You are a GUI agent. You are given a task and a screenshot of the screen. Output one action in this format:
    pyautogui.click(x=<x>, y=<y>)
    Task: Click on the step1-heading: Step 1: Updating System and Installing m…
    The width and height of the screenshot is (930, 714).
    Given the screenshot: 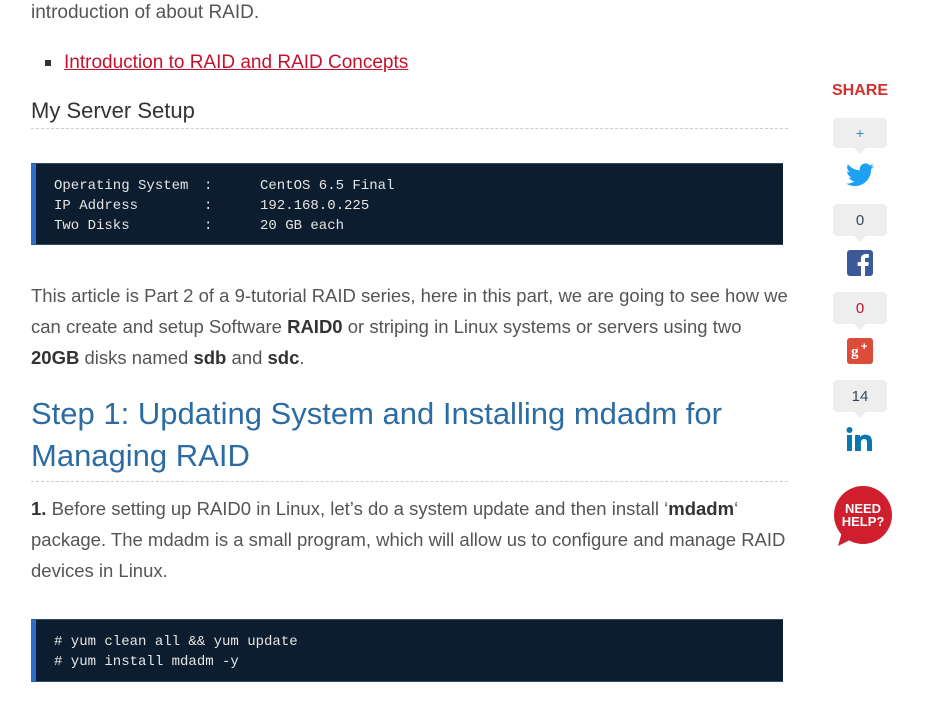 What is the action you would take?
    pyautogui.click(x=409, y=437)
    